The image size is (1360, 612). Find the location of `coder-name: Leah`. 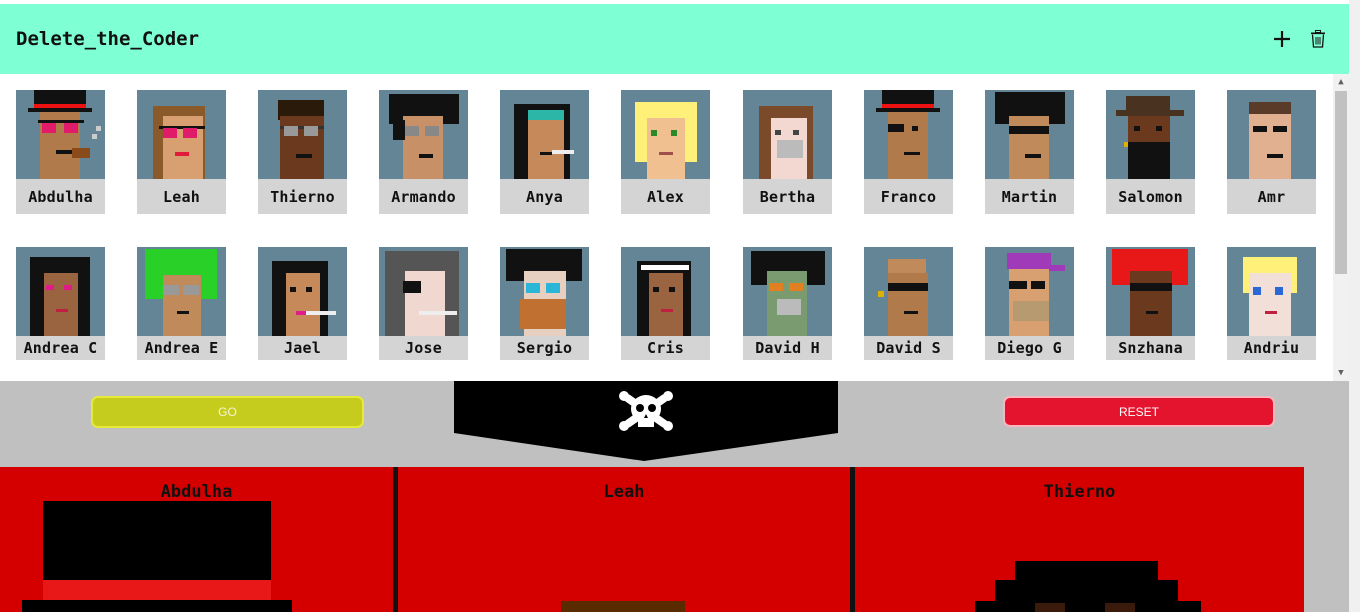

coder-name: Leah is located at coordinates (181, 196).